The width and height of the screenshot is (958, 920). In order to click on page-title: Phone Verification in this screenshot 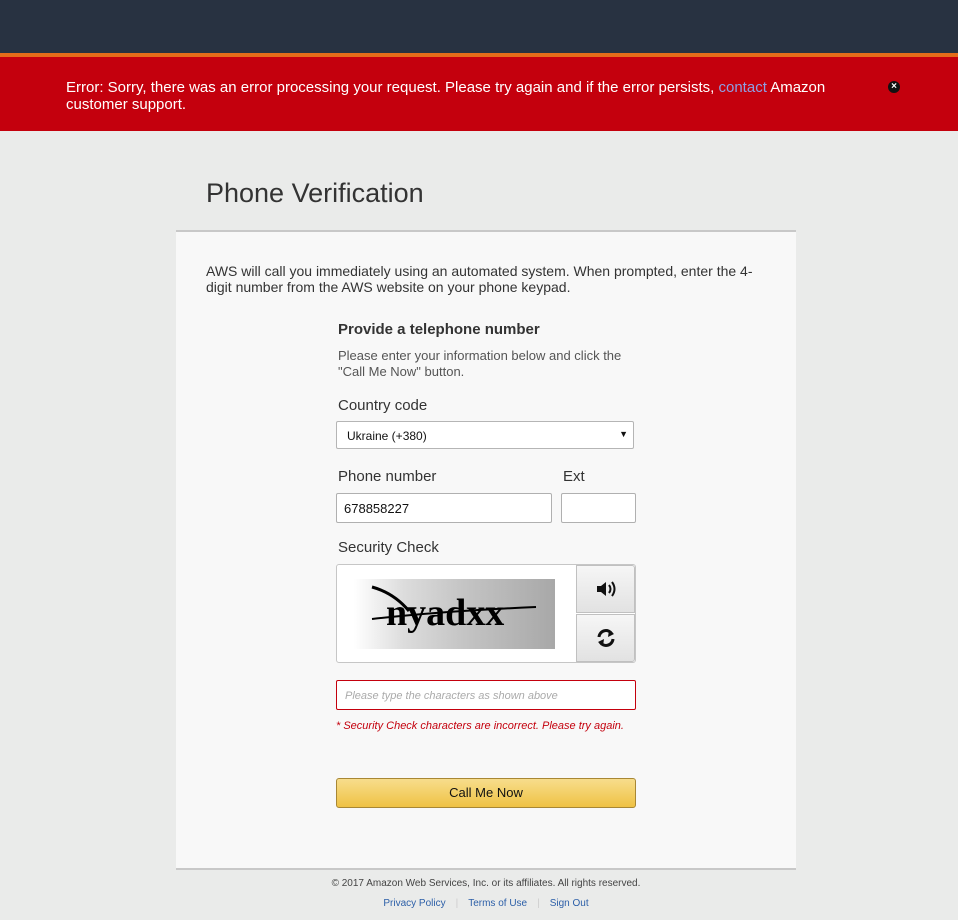, I will do `click(315, 193)`.